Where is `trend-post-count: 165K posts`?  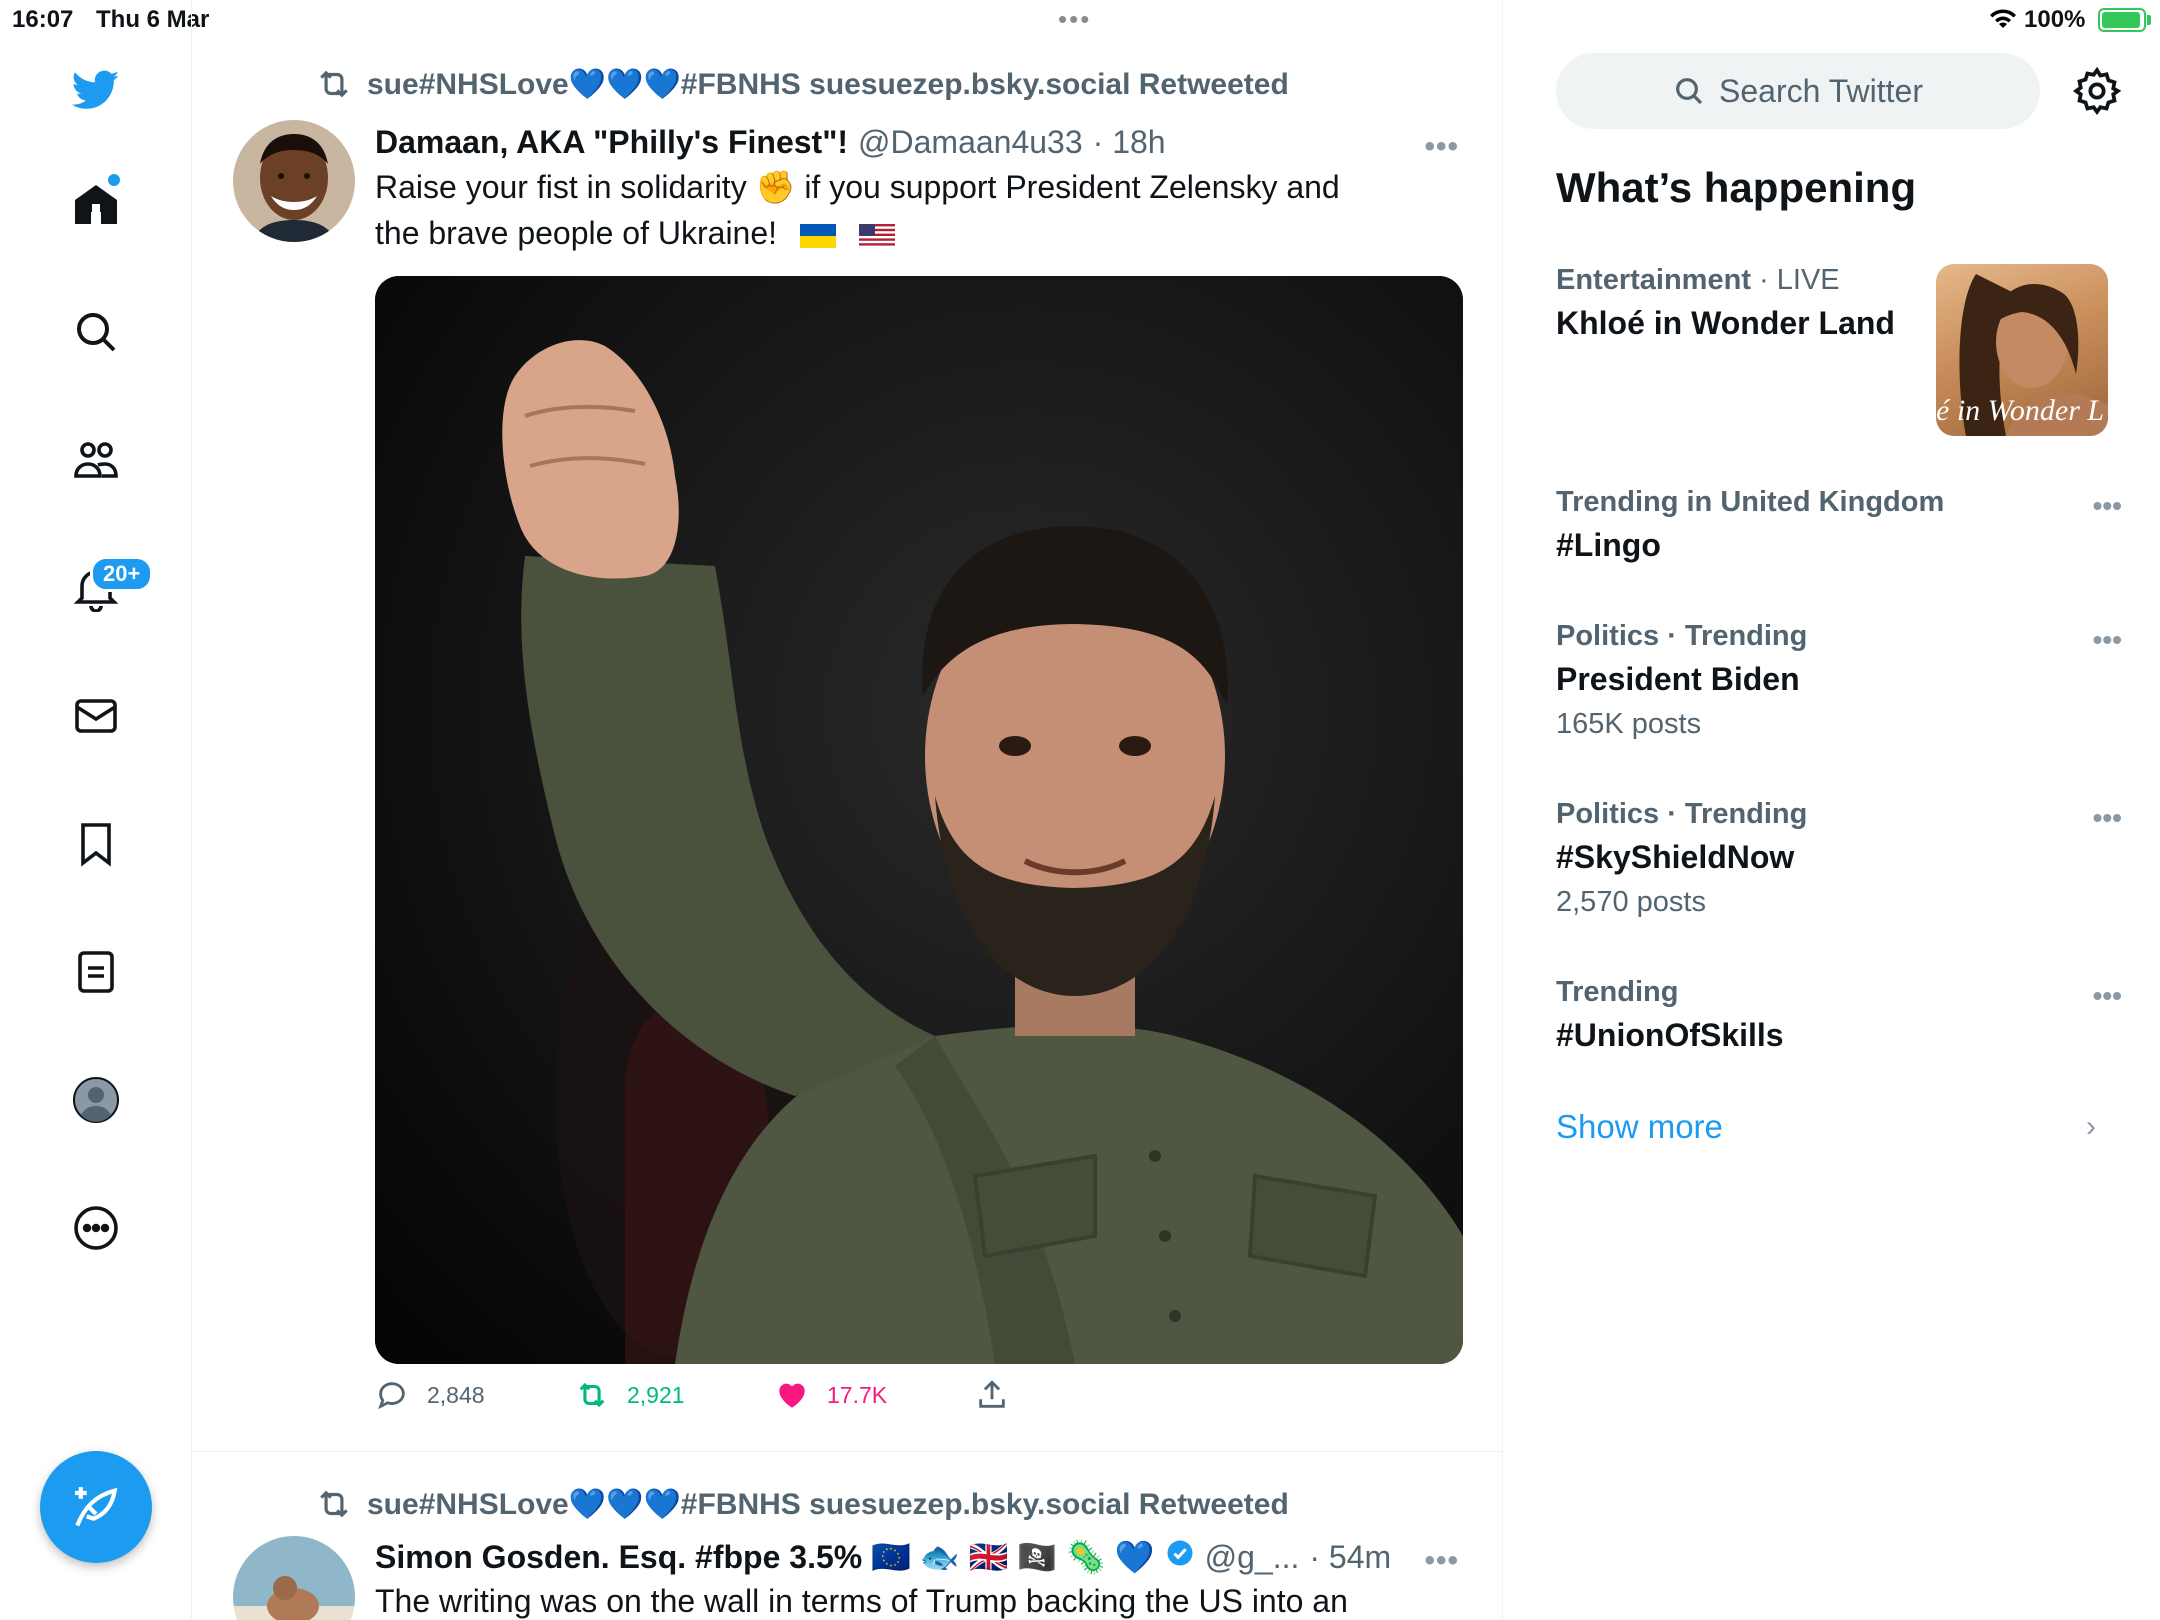
trend-post-count: 165K posts is located at coordinates (1629, 724).